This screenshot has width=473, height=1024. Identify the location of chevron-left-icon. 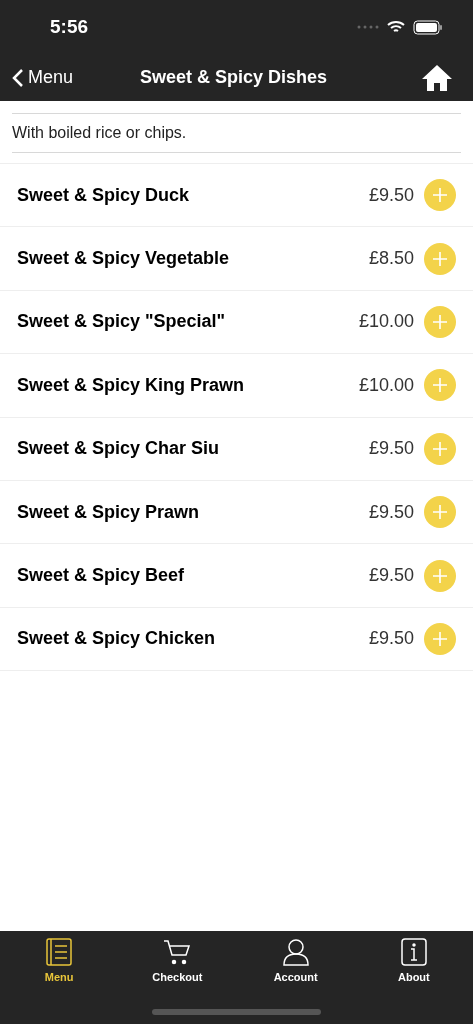
(18, 77).